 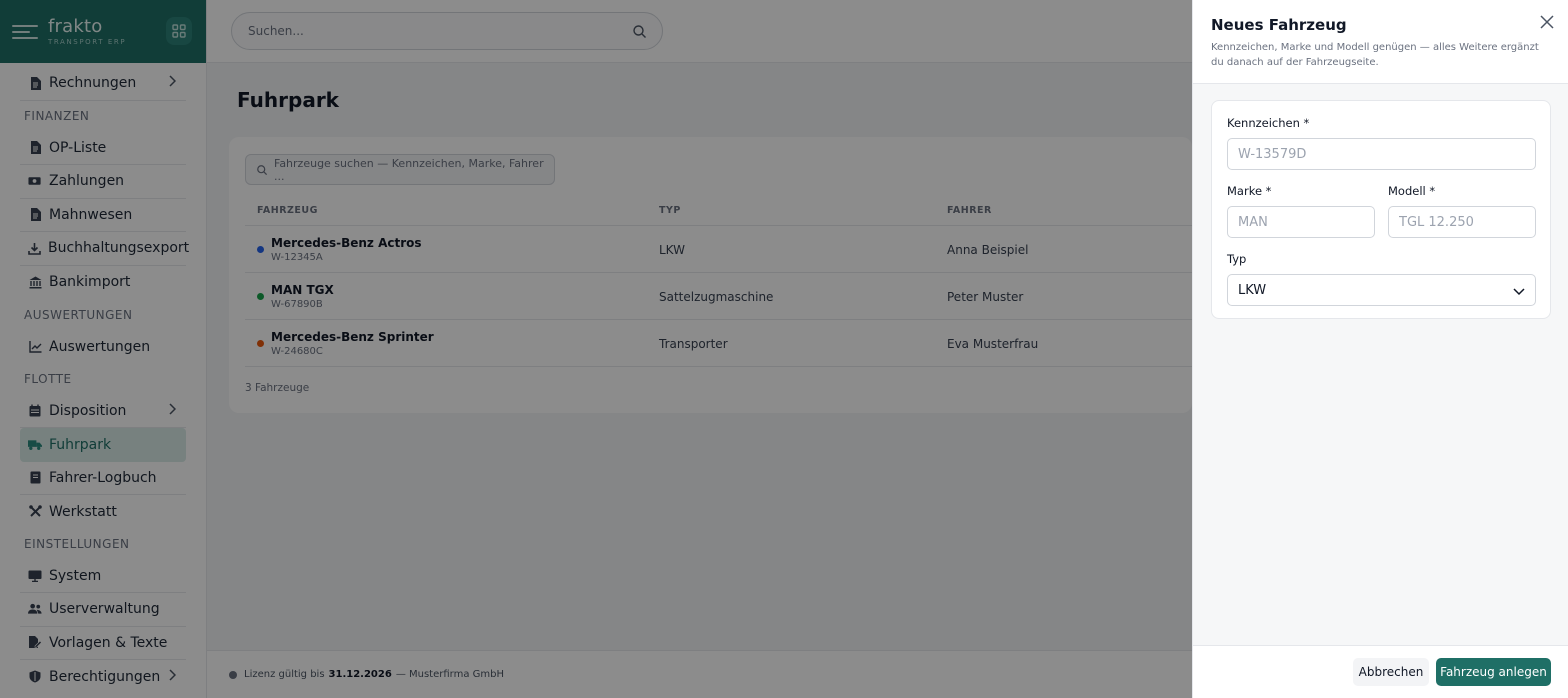 I want to click on type-select: LKW, so click(x=1381, y=290).